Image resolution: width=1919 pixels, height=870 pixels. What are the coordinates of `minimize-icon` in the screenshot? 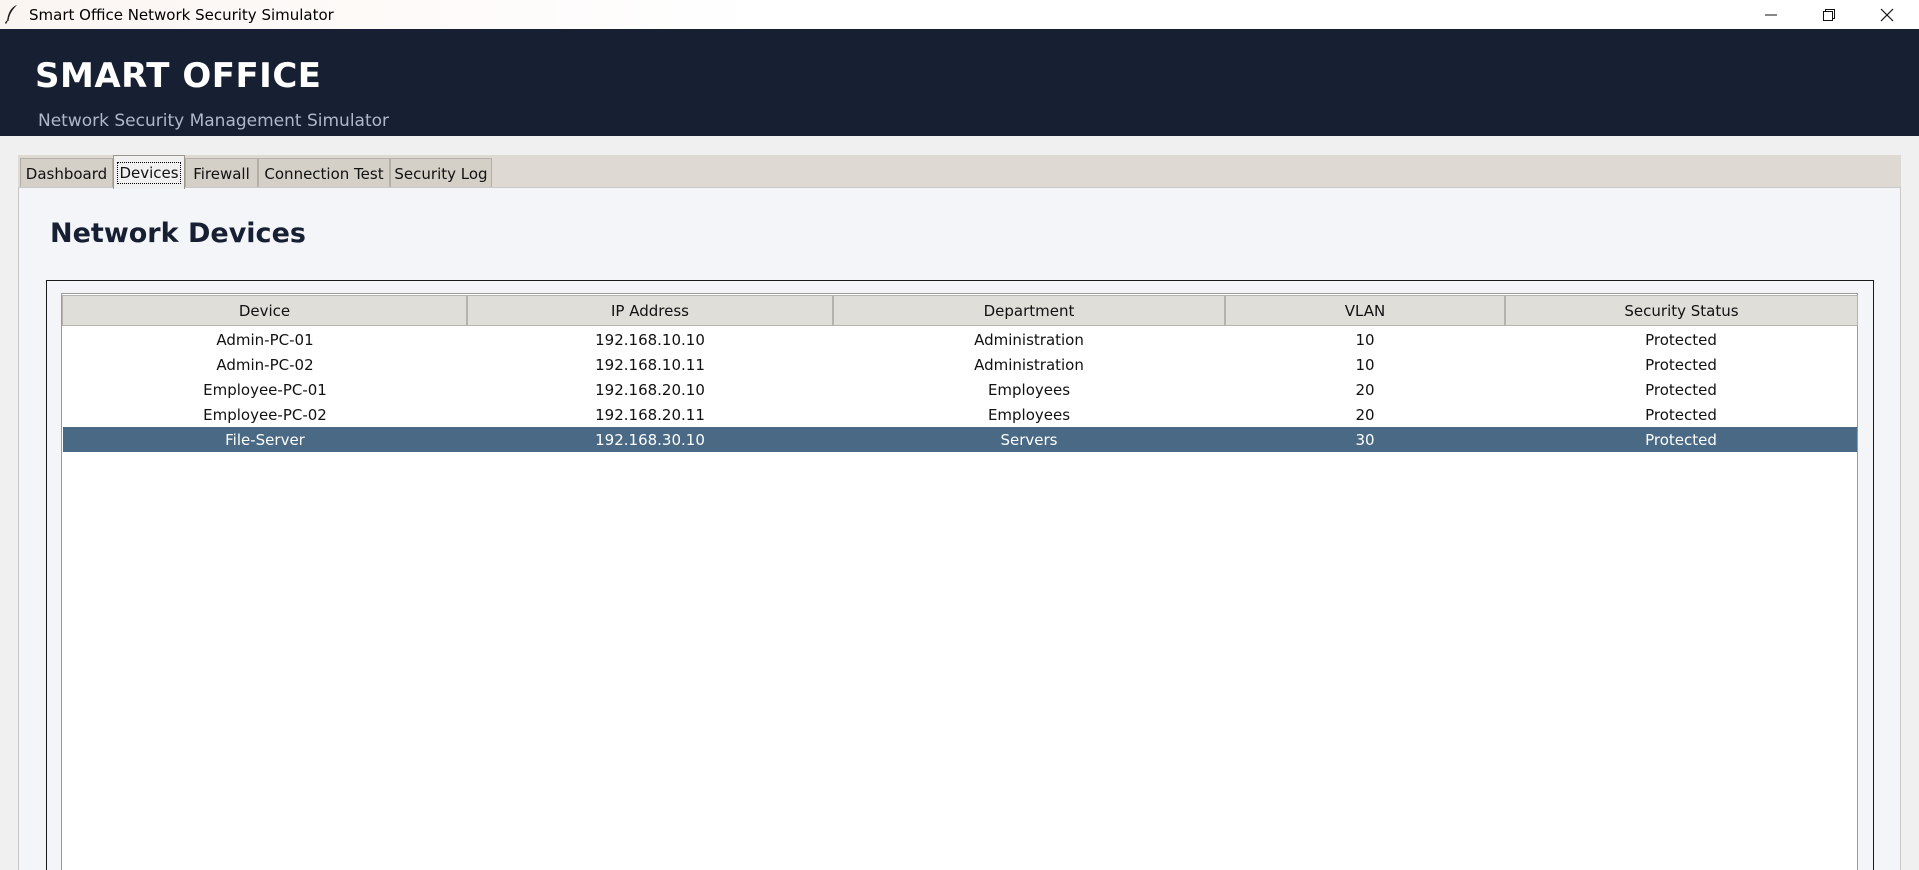 It's located at (1771, 14).